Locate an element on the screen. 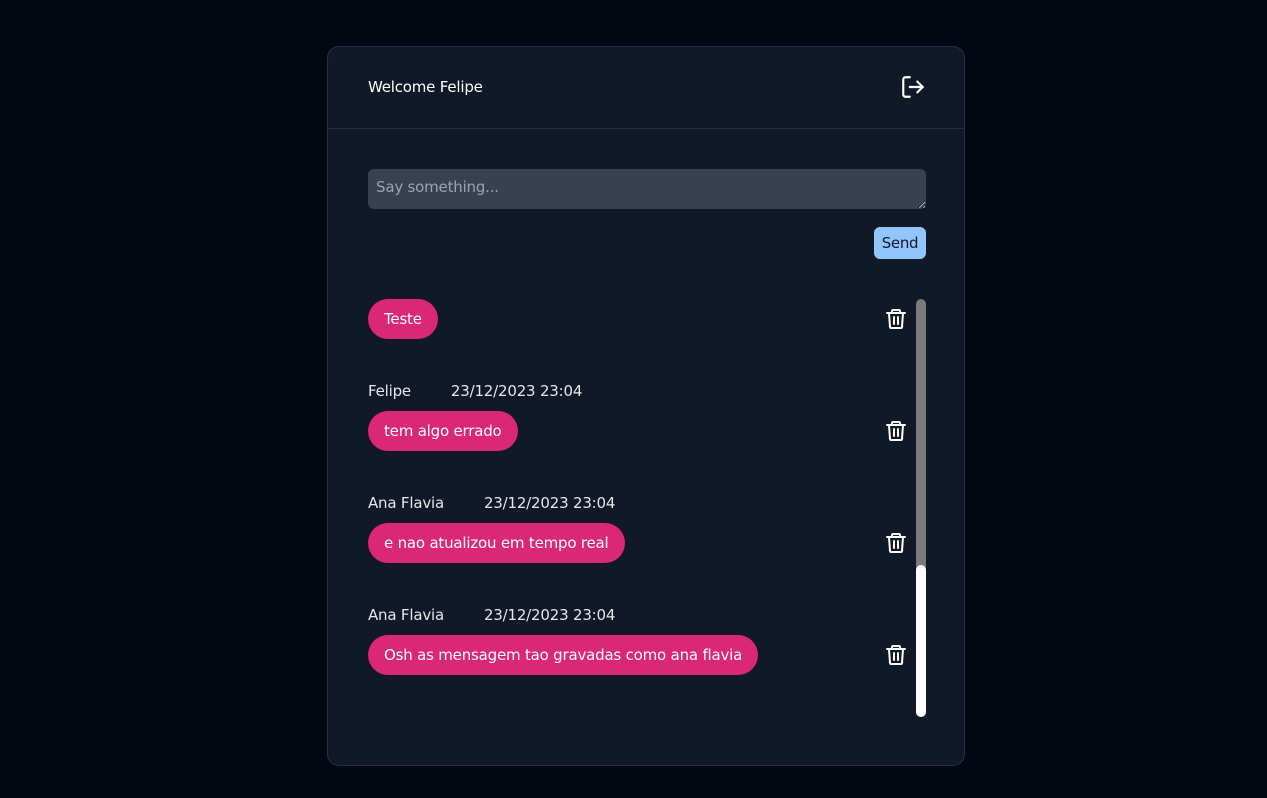 This screenshot has width=1267, height=798. message-bubble: tem algo errado is located at coordinates (443, 431).